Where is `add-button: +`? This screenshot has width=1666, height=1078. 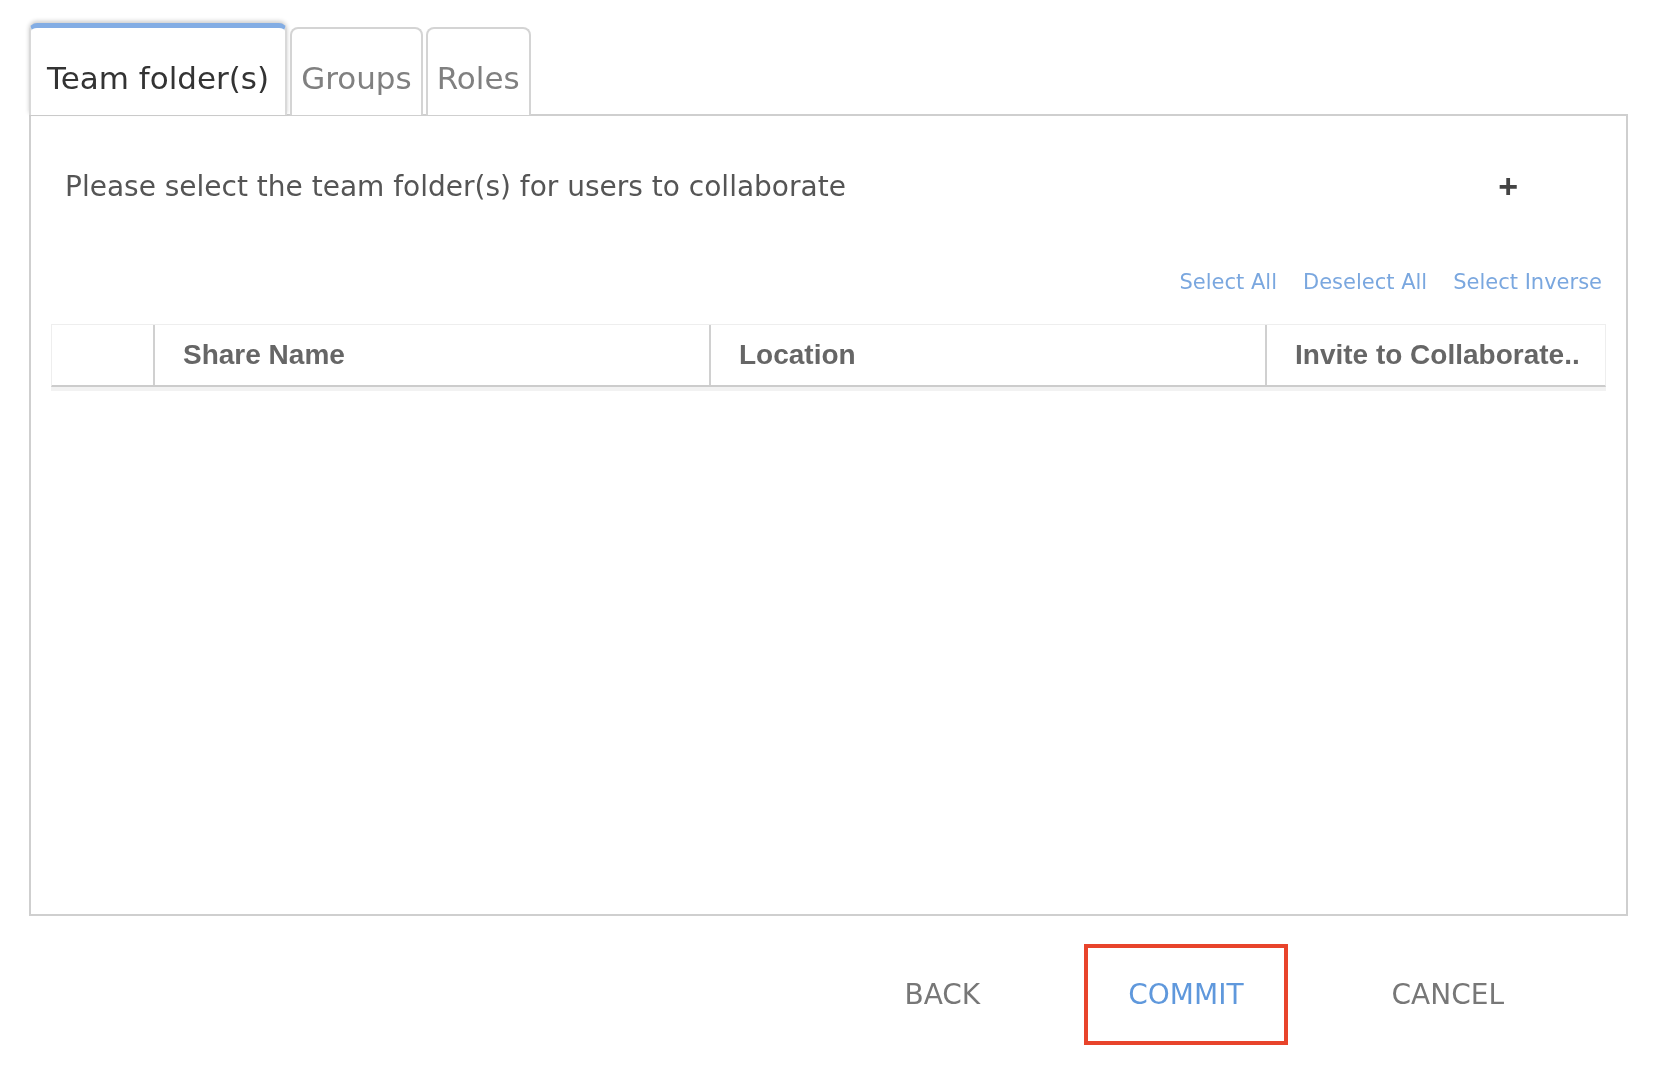
add-button: + is located at coordinates (1508, 186).